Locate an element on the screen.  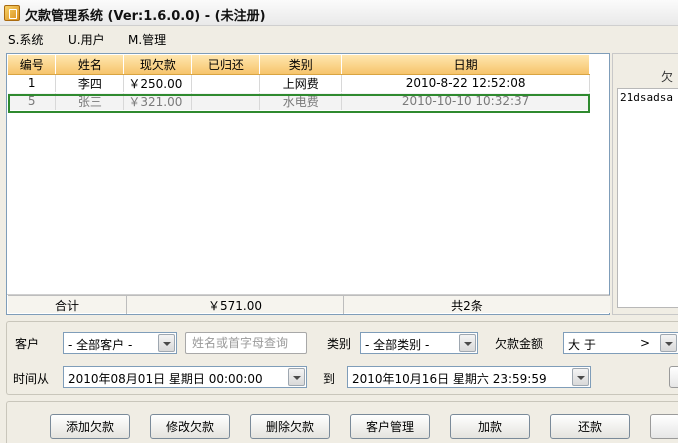
cell-category: 水电费 is located at coordinates (301, 101).